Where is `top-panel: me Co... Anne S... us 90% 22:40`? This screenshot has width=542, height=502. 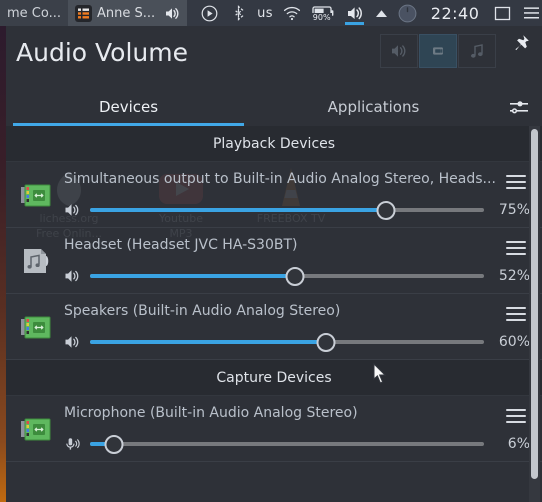 top-panel: me Co... Anne S... us 90% 22:40 is located at coordinates (271, 13).